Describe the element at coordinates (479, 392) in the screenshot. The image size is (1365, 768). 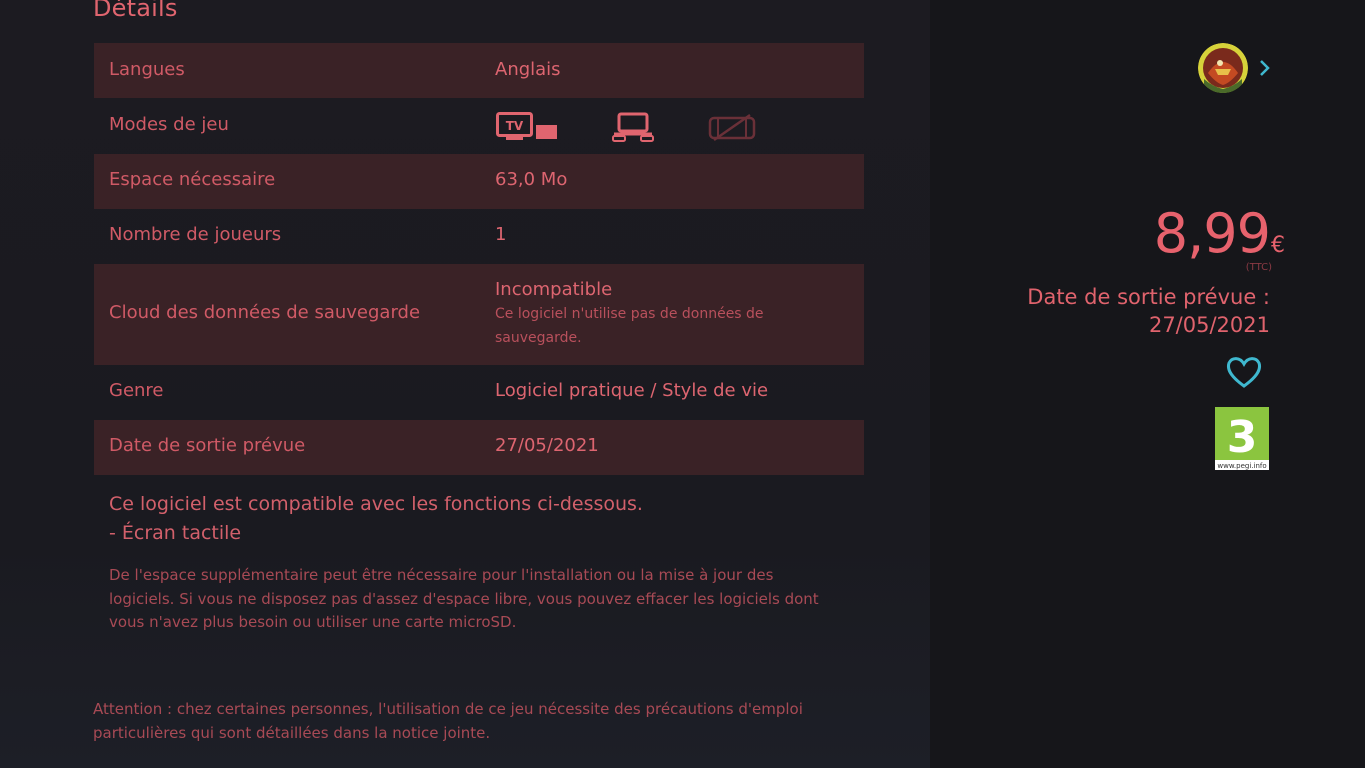
I see `row-genre: Genre Logiciel pratique / Style de vie` at that location.